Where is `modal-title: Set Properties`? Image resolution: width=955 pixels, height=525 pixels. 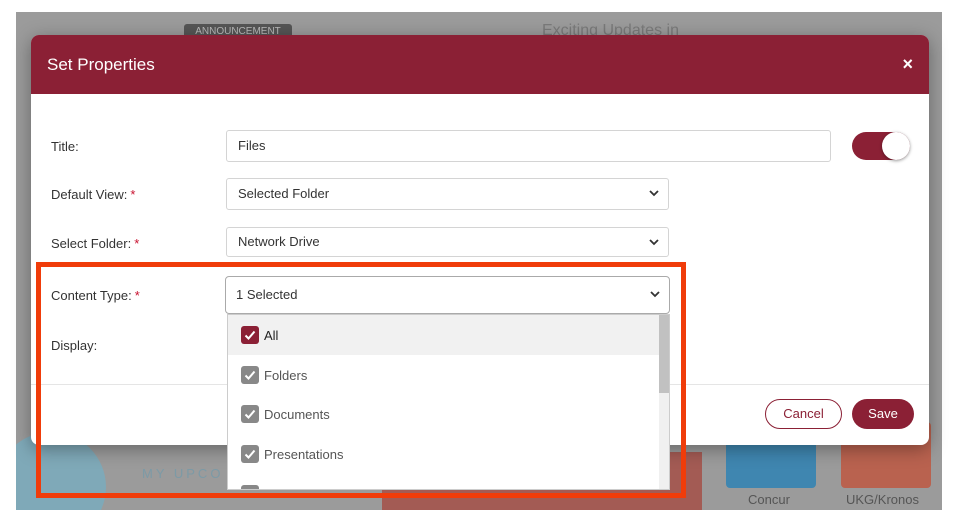
modal-title: Set Properties is located at coordinates (101, 64).